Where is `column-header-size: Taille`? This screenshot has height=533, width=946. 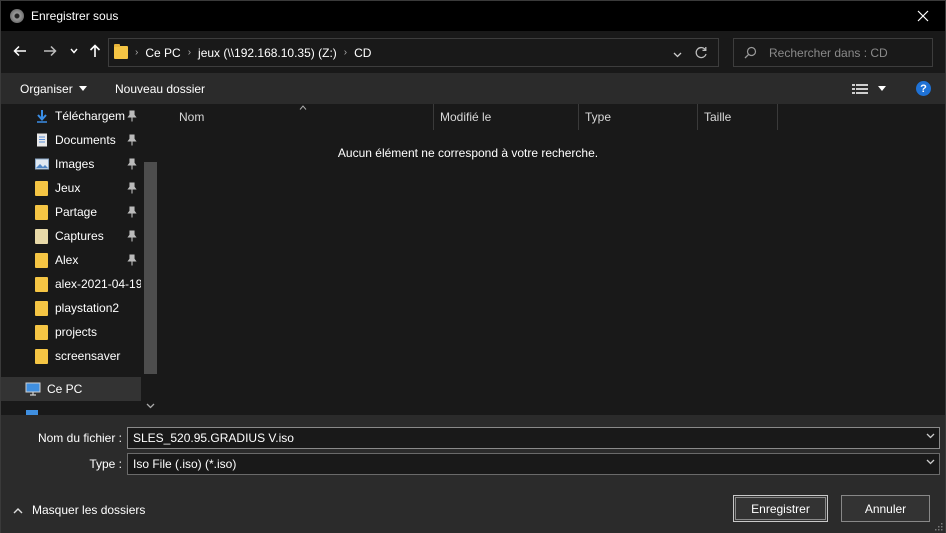
column-header-size: Taille is located at coordinates (739, 117).